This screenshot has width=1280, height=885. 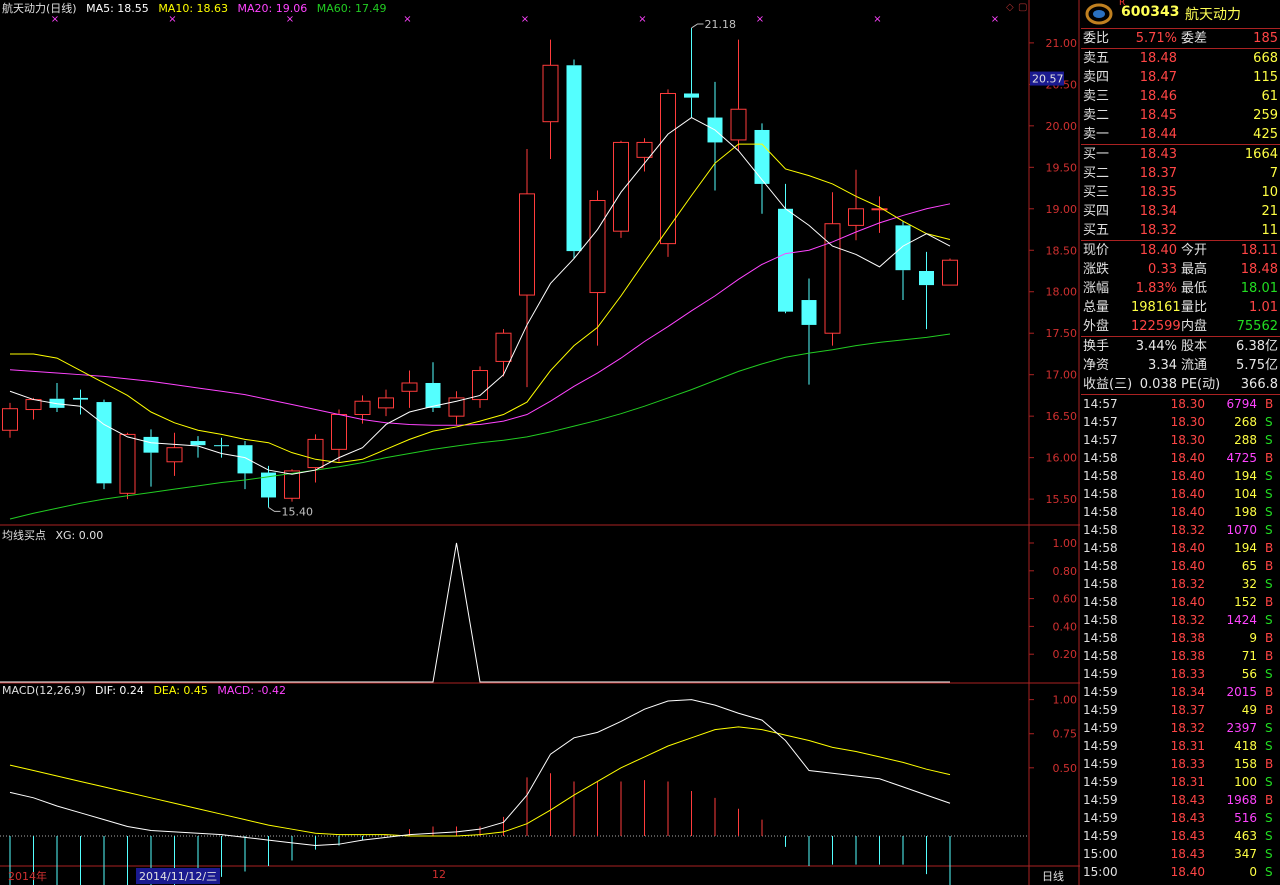 What do you see at coordinates (1180, 134) in the screenshot?
I see `ask-row: 卖一 18.44 425` at bounding box center [1180, 134].